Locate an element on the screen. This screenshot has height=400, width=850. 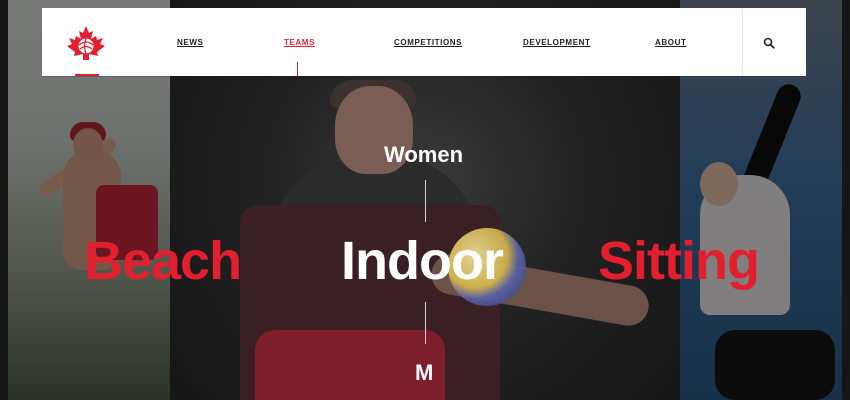
discipline-beach-link: Beach is located at coordinates (163, 261).